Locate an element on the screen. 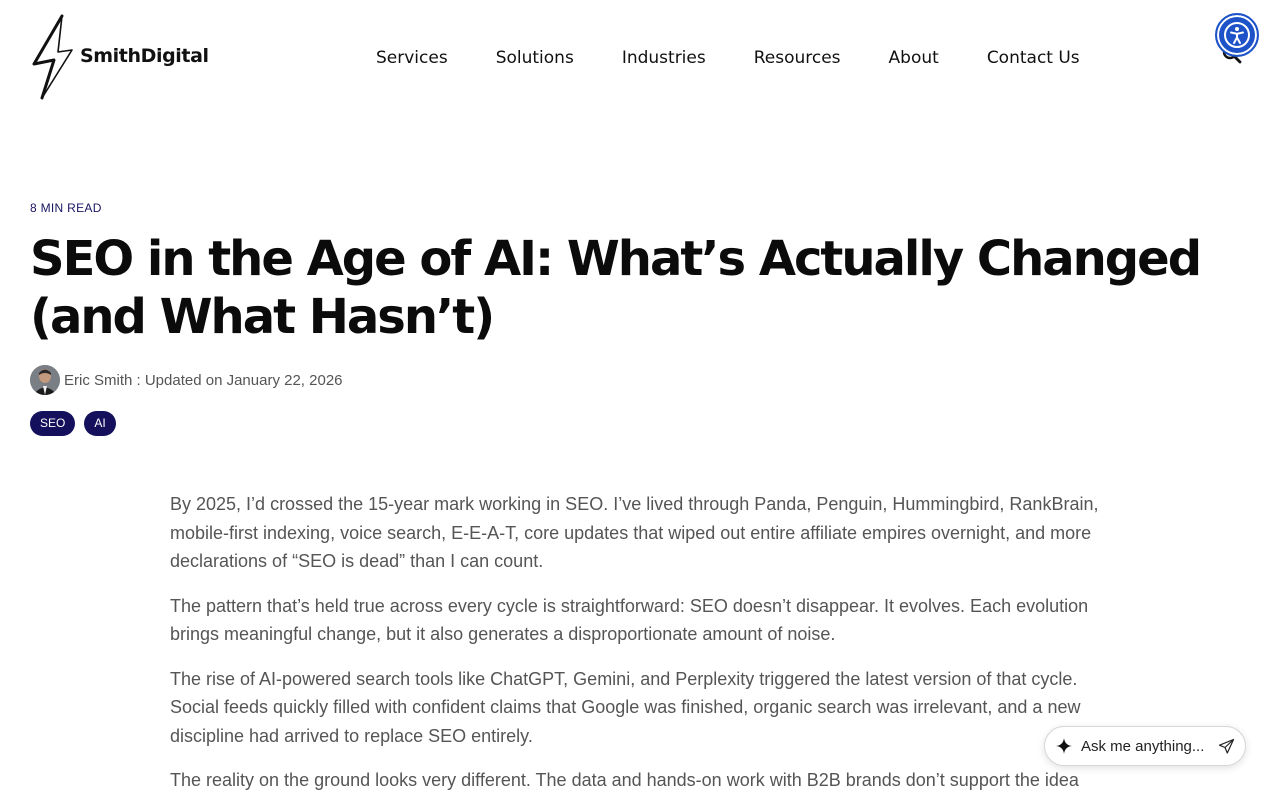 This screenshot has width=1280, height=811. nav-industries: Industries is located at coordinates (664, 58).